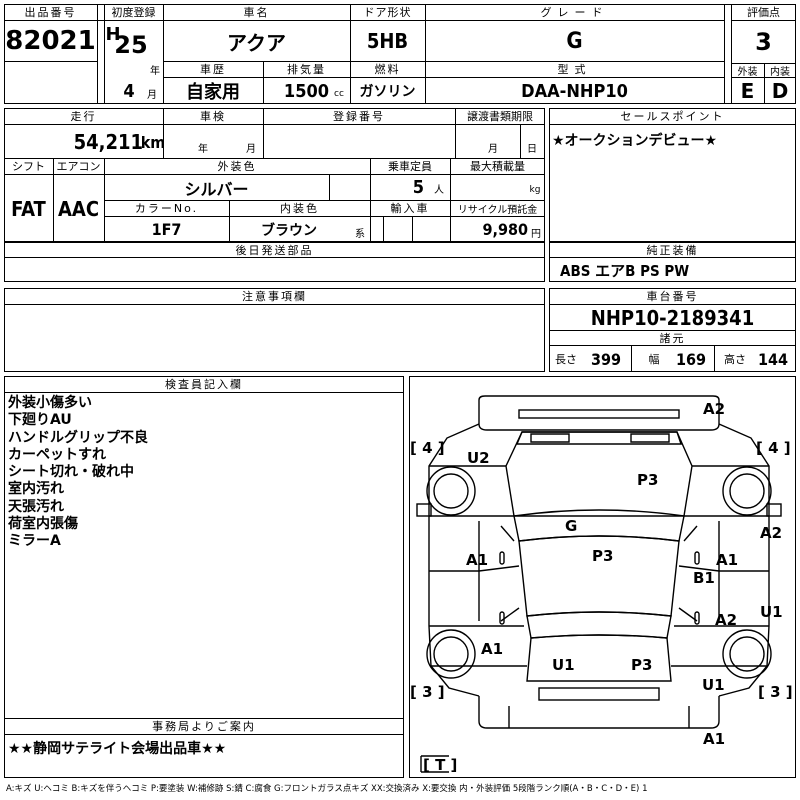  Describe the element at coordinates (289, 230) in the screenshot. I see `int-color-value: ブラウン` at that location.